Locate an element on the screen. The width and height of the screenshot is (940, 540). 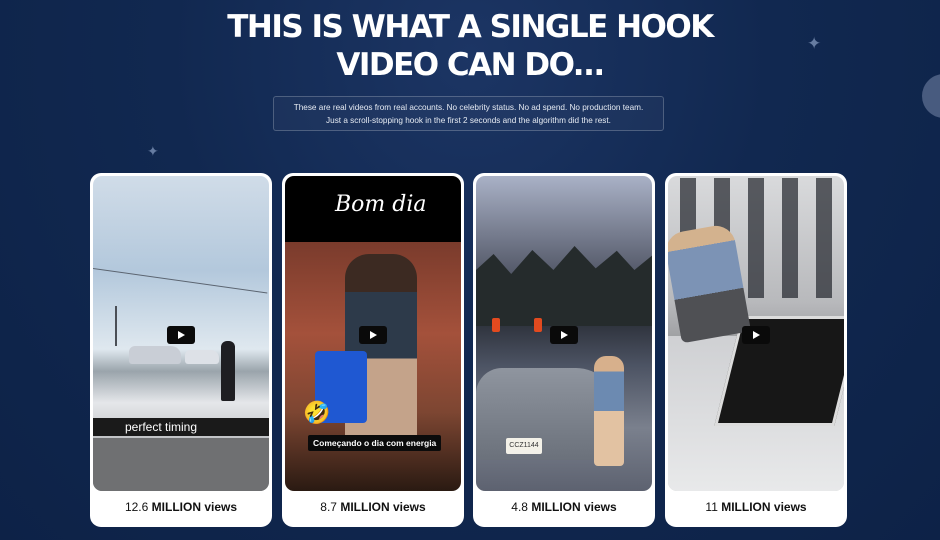
scene-pole is located at coordinates (116, 326).